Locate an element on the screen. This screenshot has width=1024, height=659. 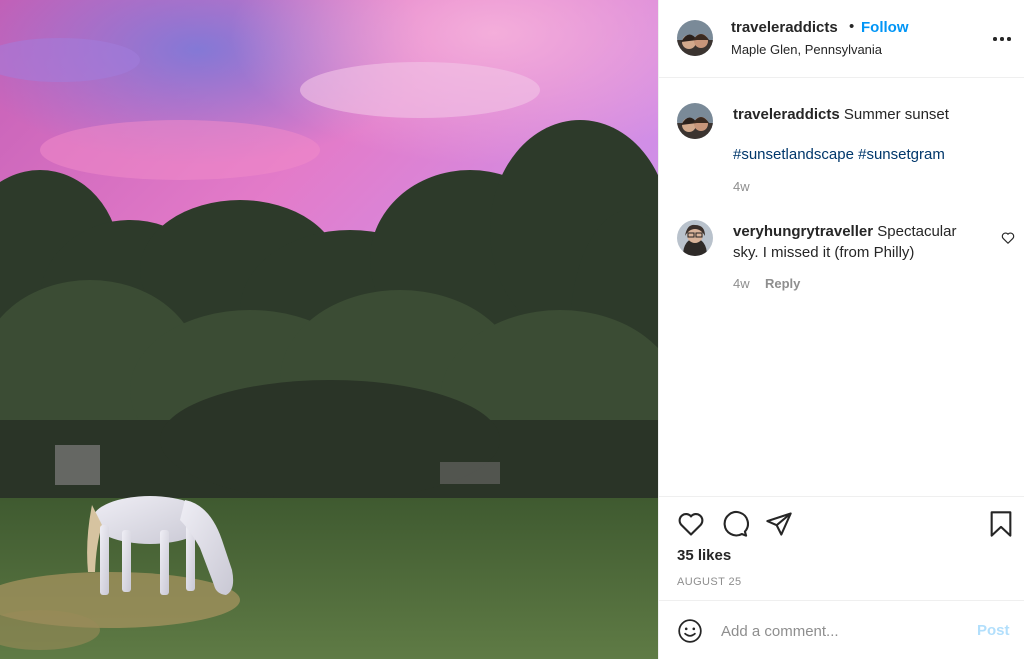
save-bookmark-icon is located at coordinates (1001, 524).